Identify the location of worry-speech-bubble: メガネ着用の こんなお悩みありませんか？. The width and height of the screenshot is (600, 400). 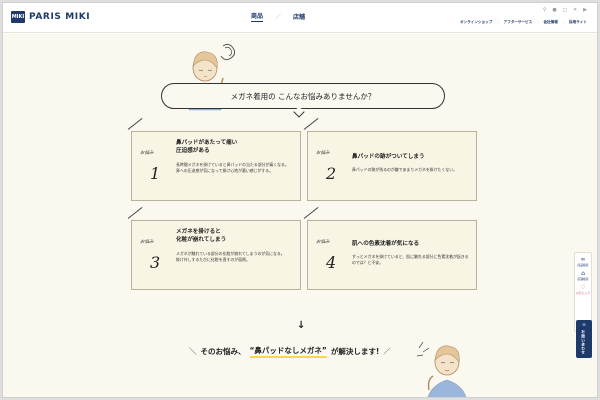
(303, 96).